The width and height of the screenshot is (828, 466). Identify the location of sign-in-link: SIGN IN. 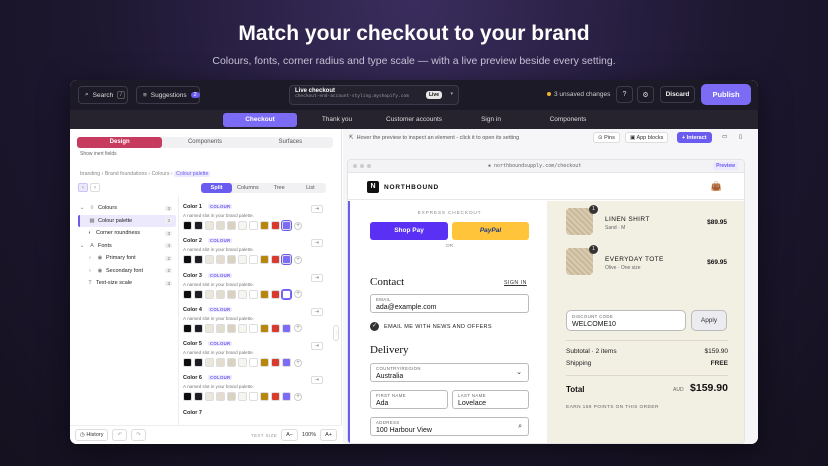
(515, 283).